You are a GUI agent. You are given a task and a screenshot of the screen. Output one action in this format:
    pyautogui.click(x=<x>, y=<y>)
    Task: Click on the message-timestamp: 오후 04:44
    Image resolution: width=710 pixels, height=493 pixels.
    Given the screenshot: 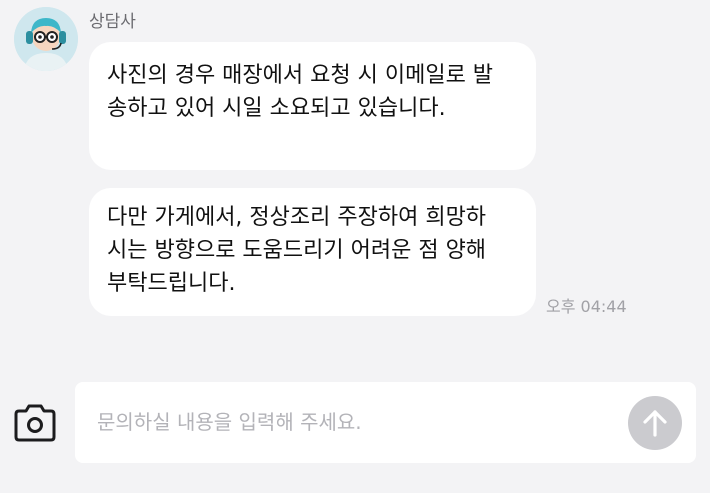 What is the action you would take?
    pyautogui.click(x=586, y=306)
    